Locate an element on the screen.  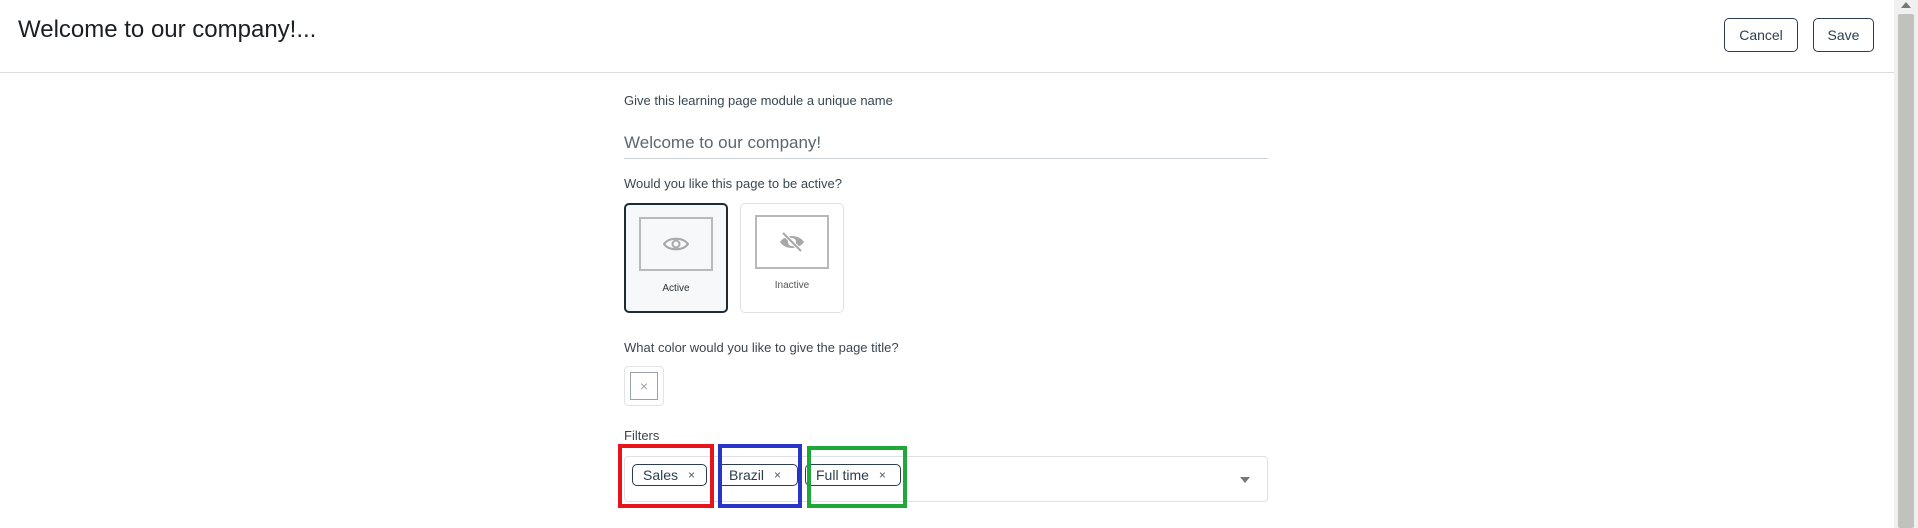
filter-chip-sales: Sales × is located at coordinates (669, 475).